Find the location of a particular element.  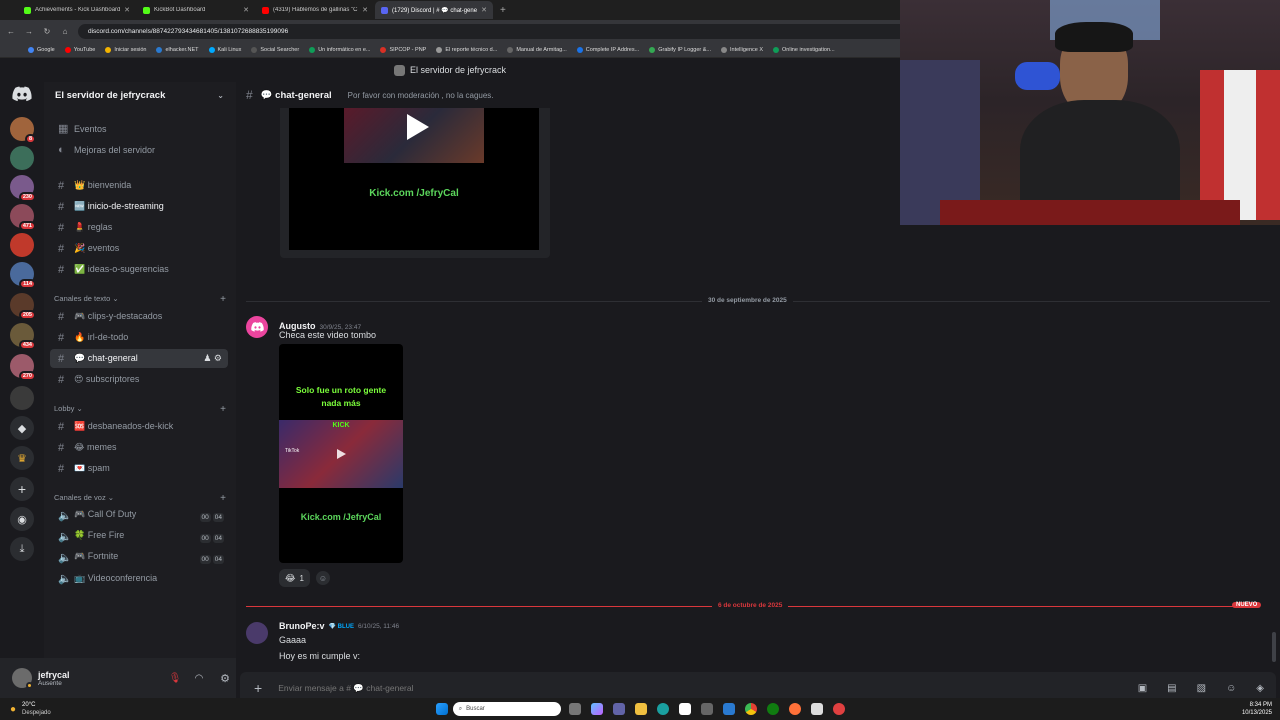

channel-reglas: # 💄 reglas is located at coordinates (139, 227).